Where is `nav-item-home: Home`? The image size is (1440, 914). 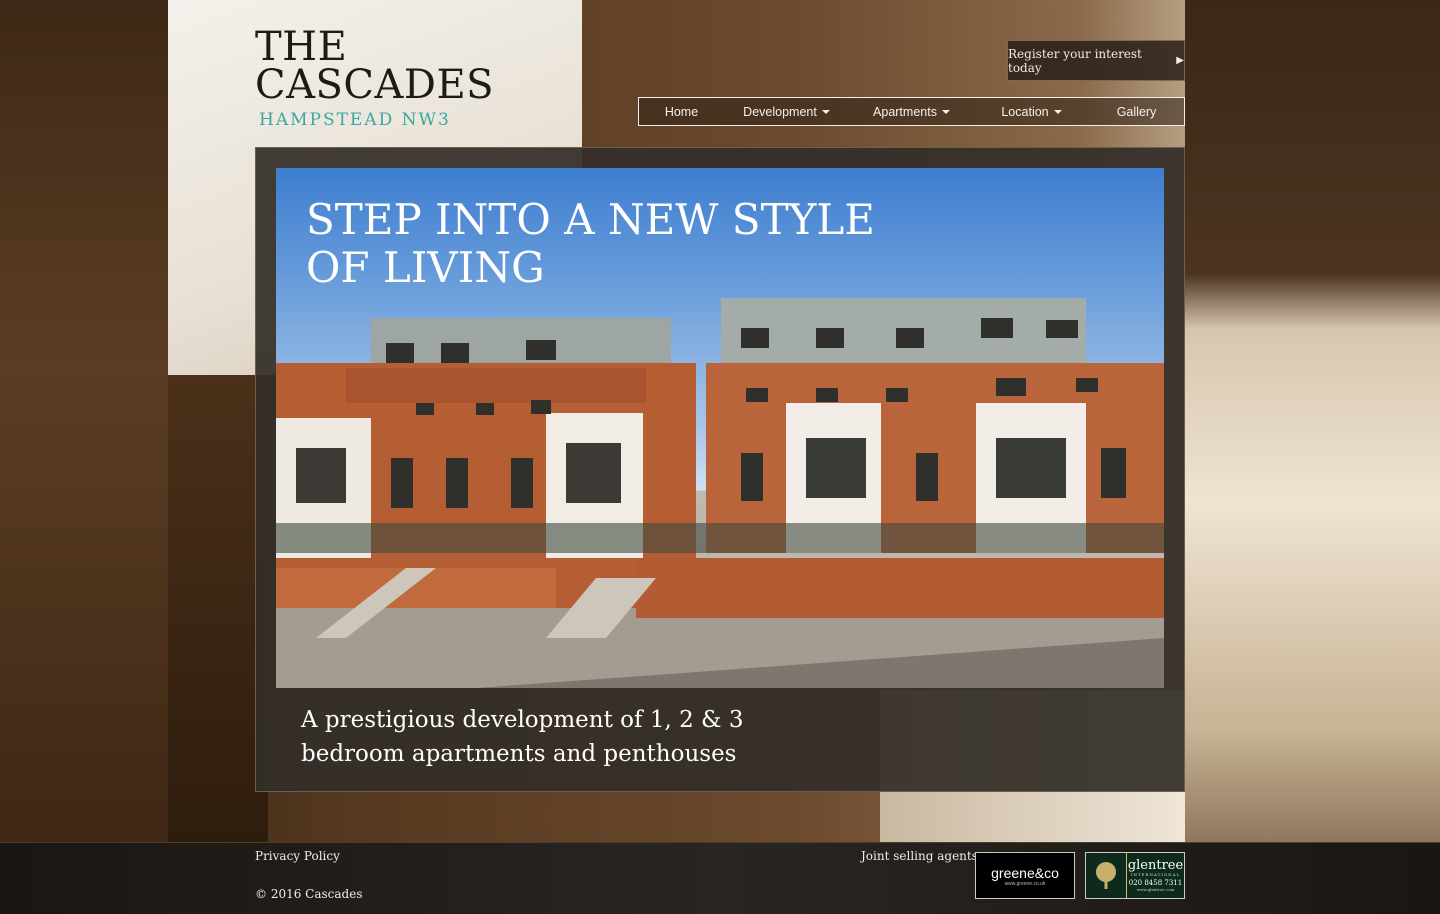
nav-item-home: Home is located at coordinates (681, 112).